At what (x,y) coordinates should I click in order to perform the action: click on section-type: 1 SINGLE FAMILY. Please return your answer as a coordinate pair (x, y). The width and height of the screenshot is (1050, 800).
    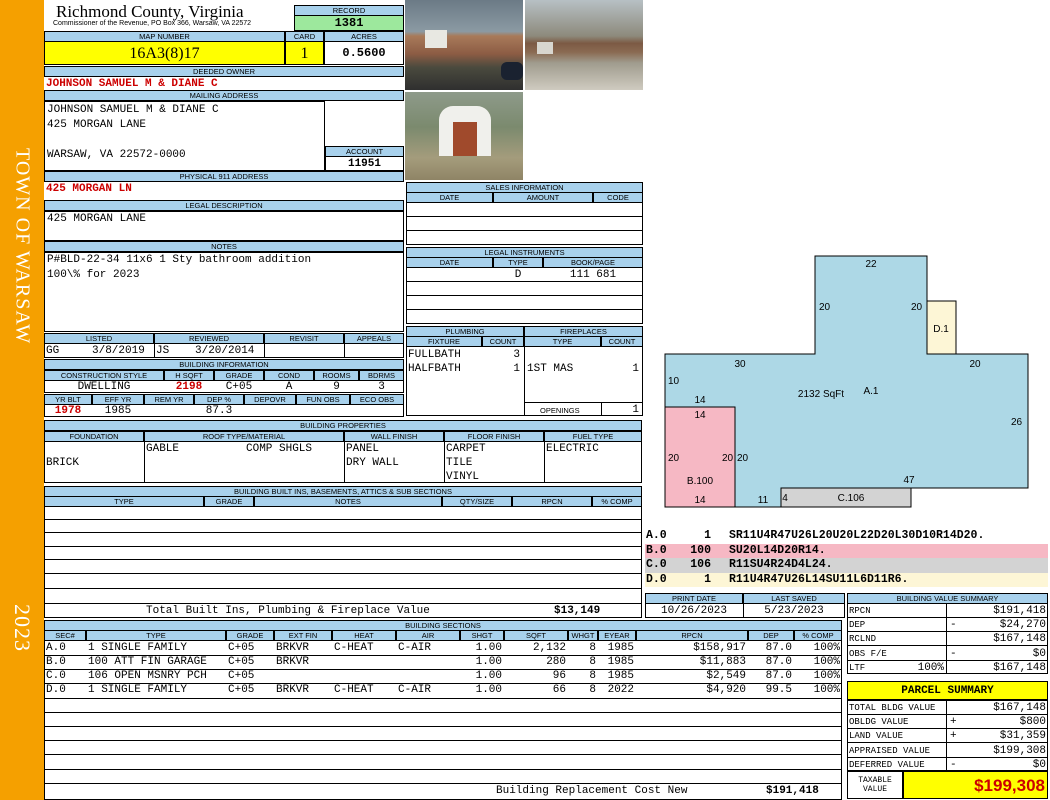
    Looking at the image, I should click on (138, 648).